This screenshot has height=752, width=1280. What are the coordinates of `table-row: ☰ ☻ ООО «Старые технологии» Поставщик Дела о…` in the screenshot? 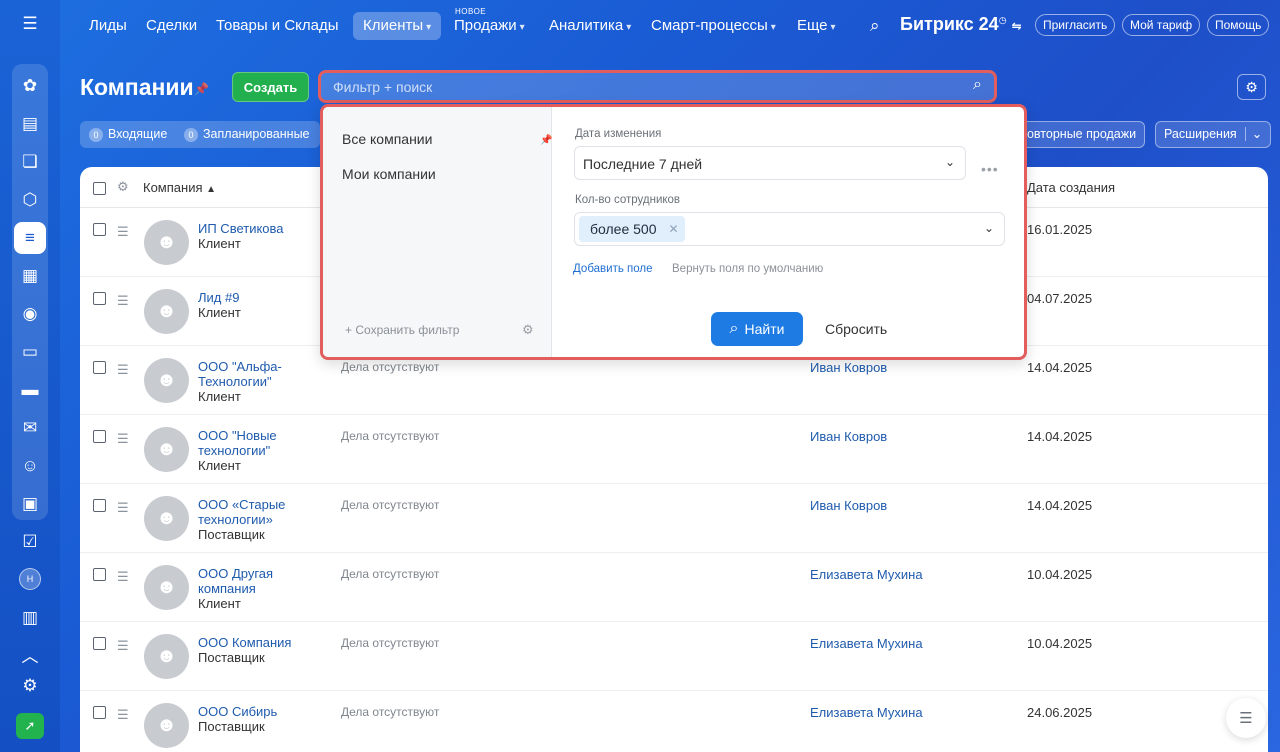 It's located at (674, 518).